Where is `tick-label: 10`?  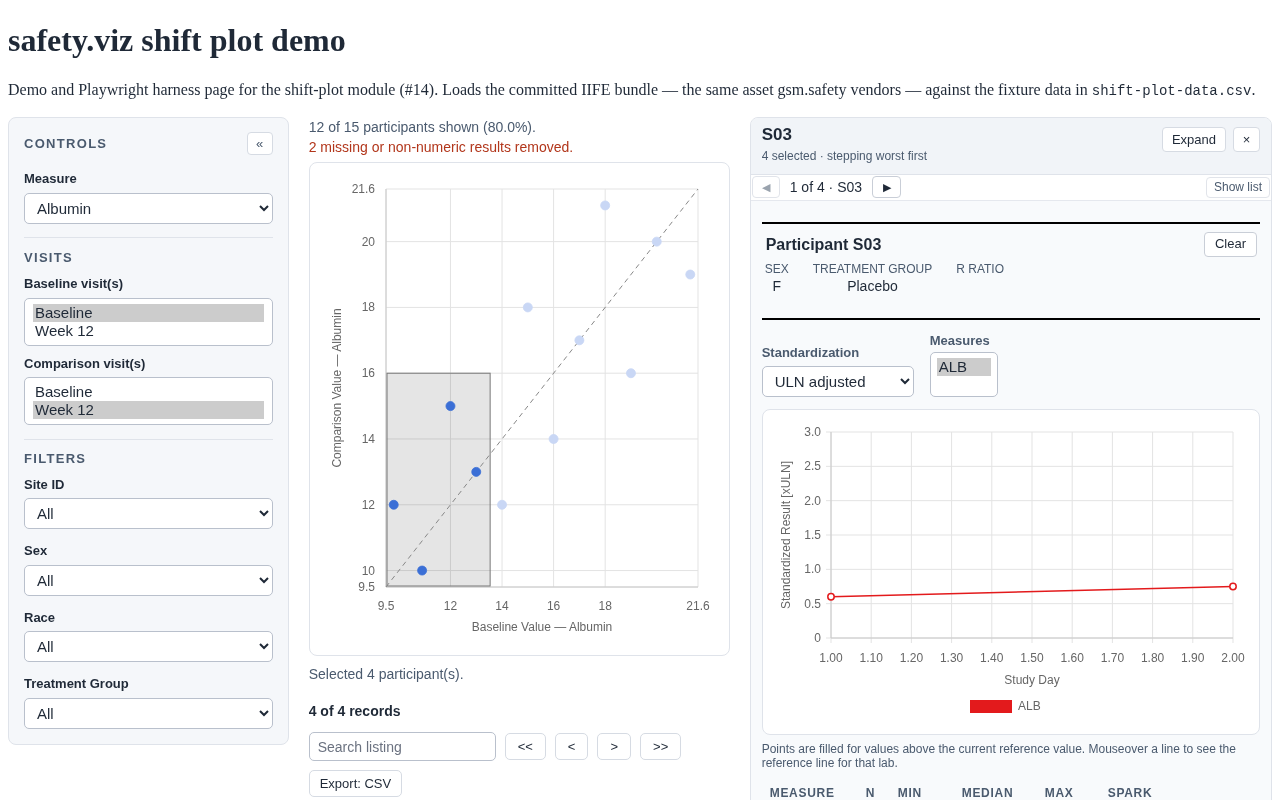
tick-label: 10 is located at coordinates (368, 570).